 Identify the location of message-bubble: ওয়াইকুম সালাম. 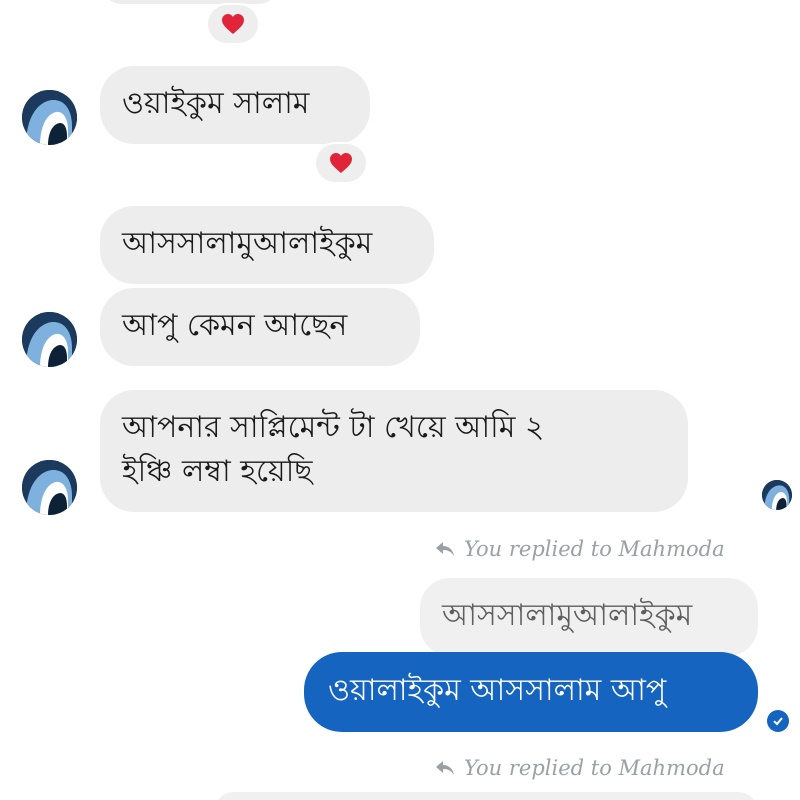
(235, 105).